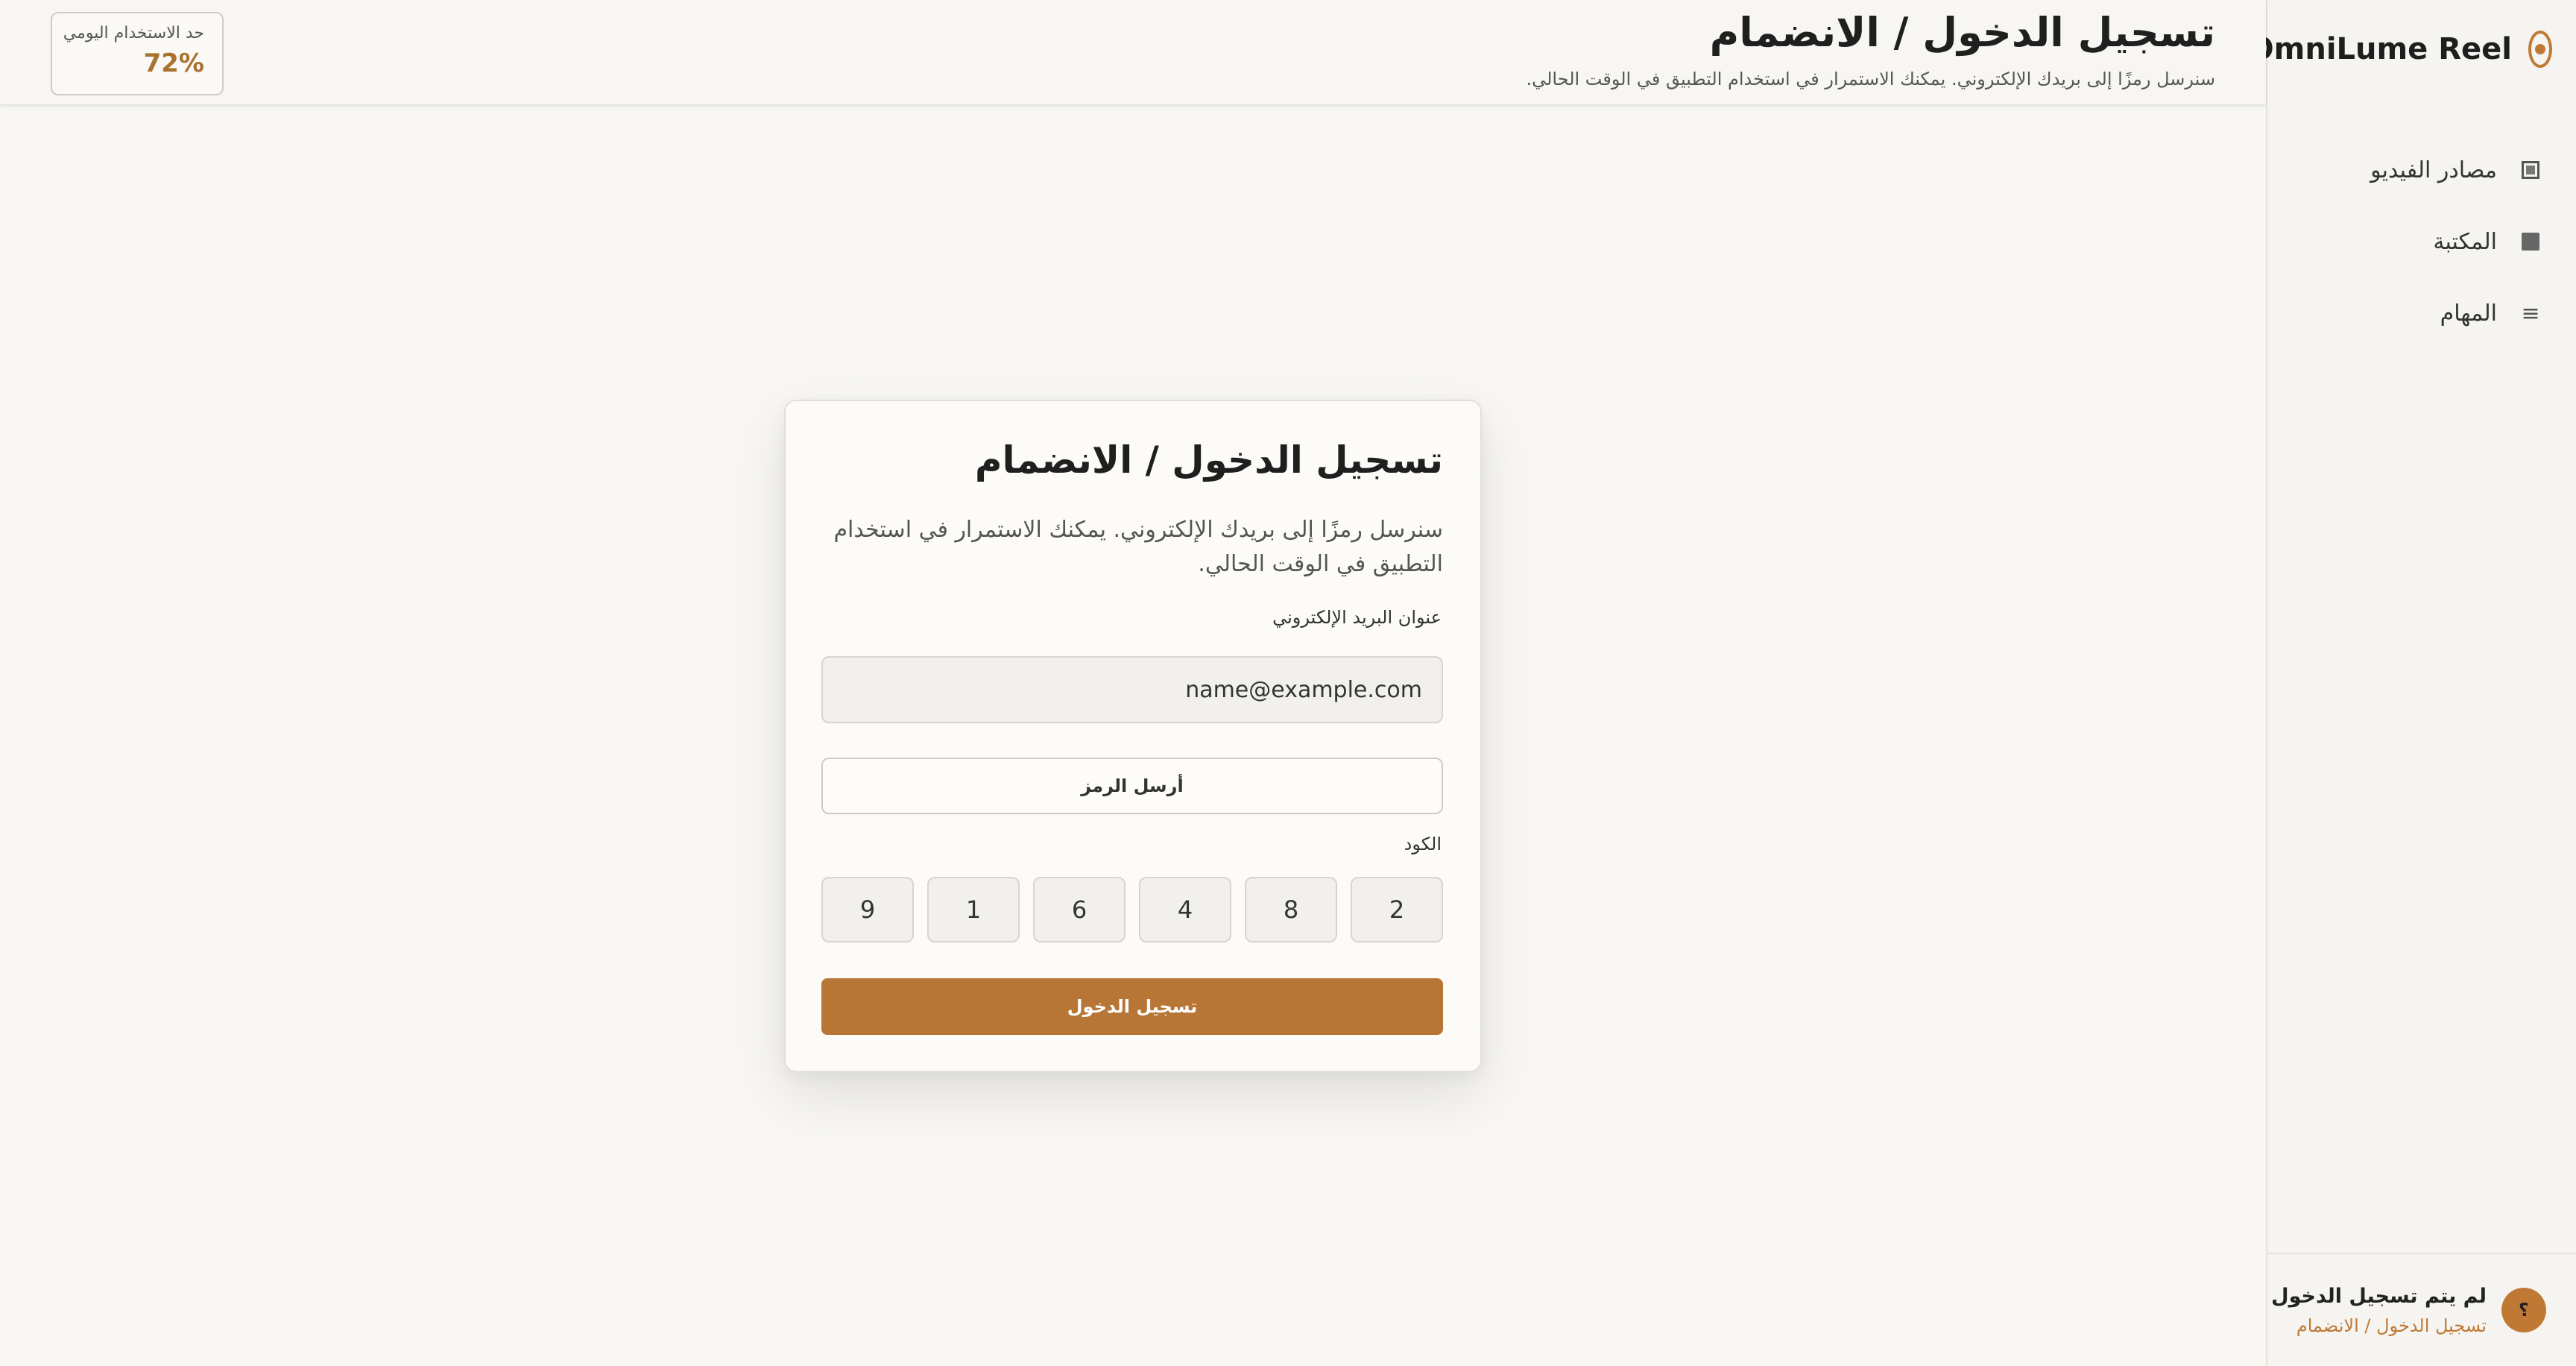  Describe the element at coordinates (2379, 1296) in the screenshot. I see `login-status: لم يتم تسجيل الدخول` at that location.